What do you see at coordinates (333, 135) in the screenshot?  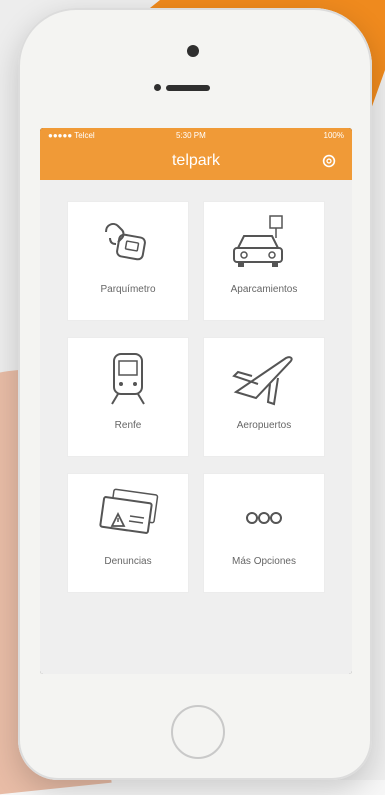 I see `status-battery: 100%` at bounding box center [333, 135].